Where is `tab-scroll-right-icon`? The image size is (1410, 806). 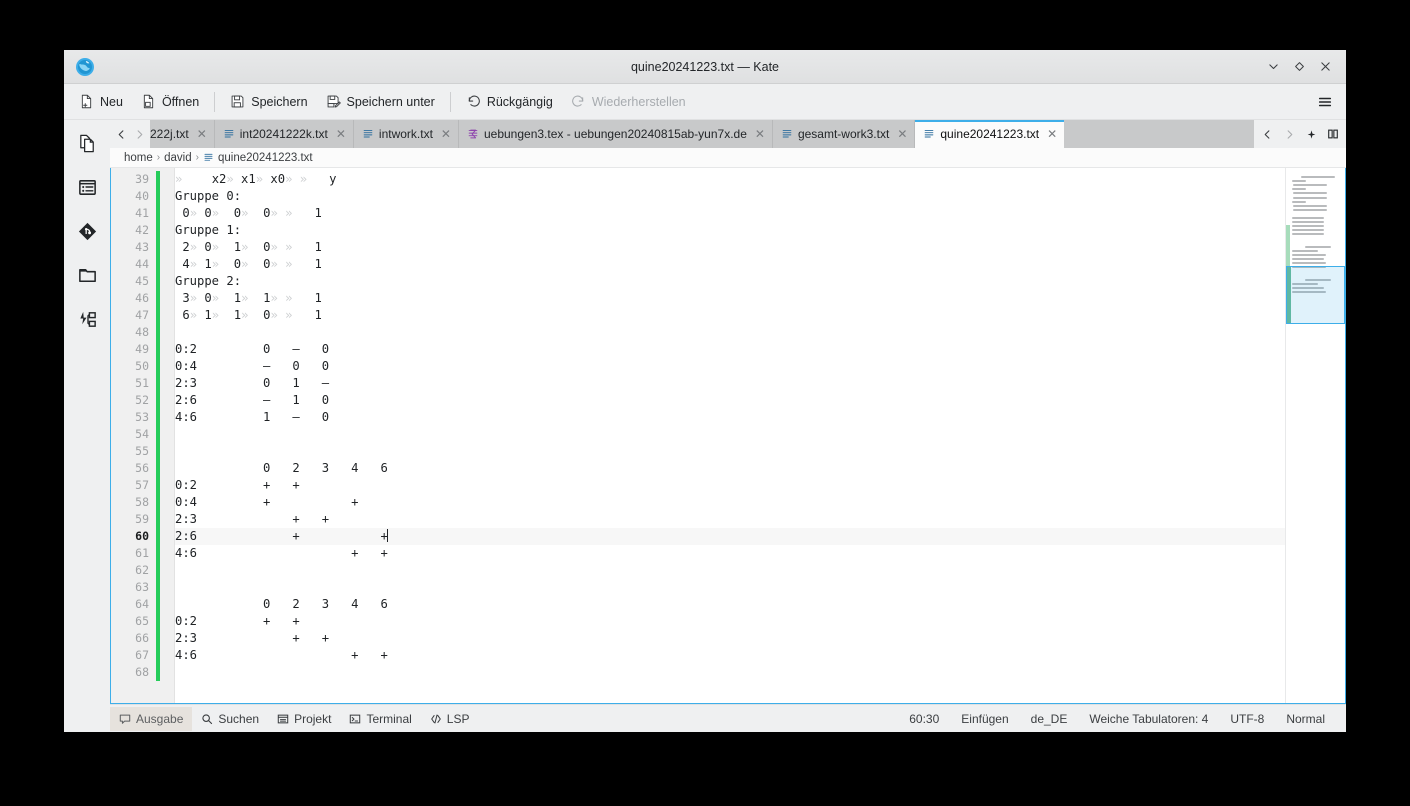
tab-scroll-right-icon is located at coordinates (139, 134).